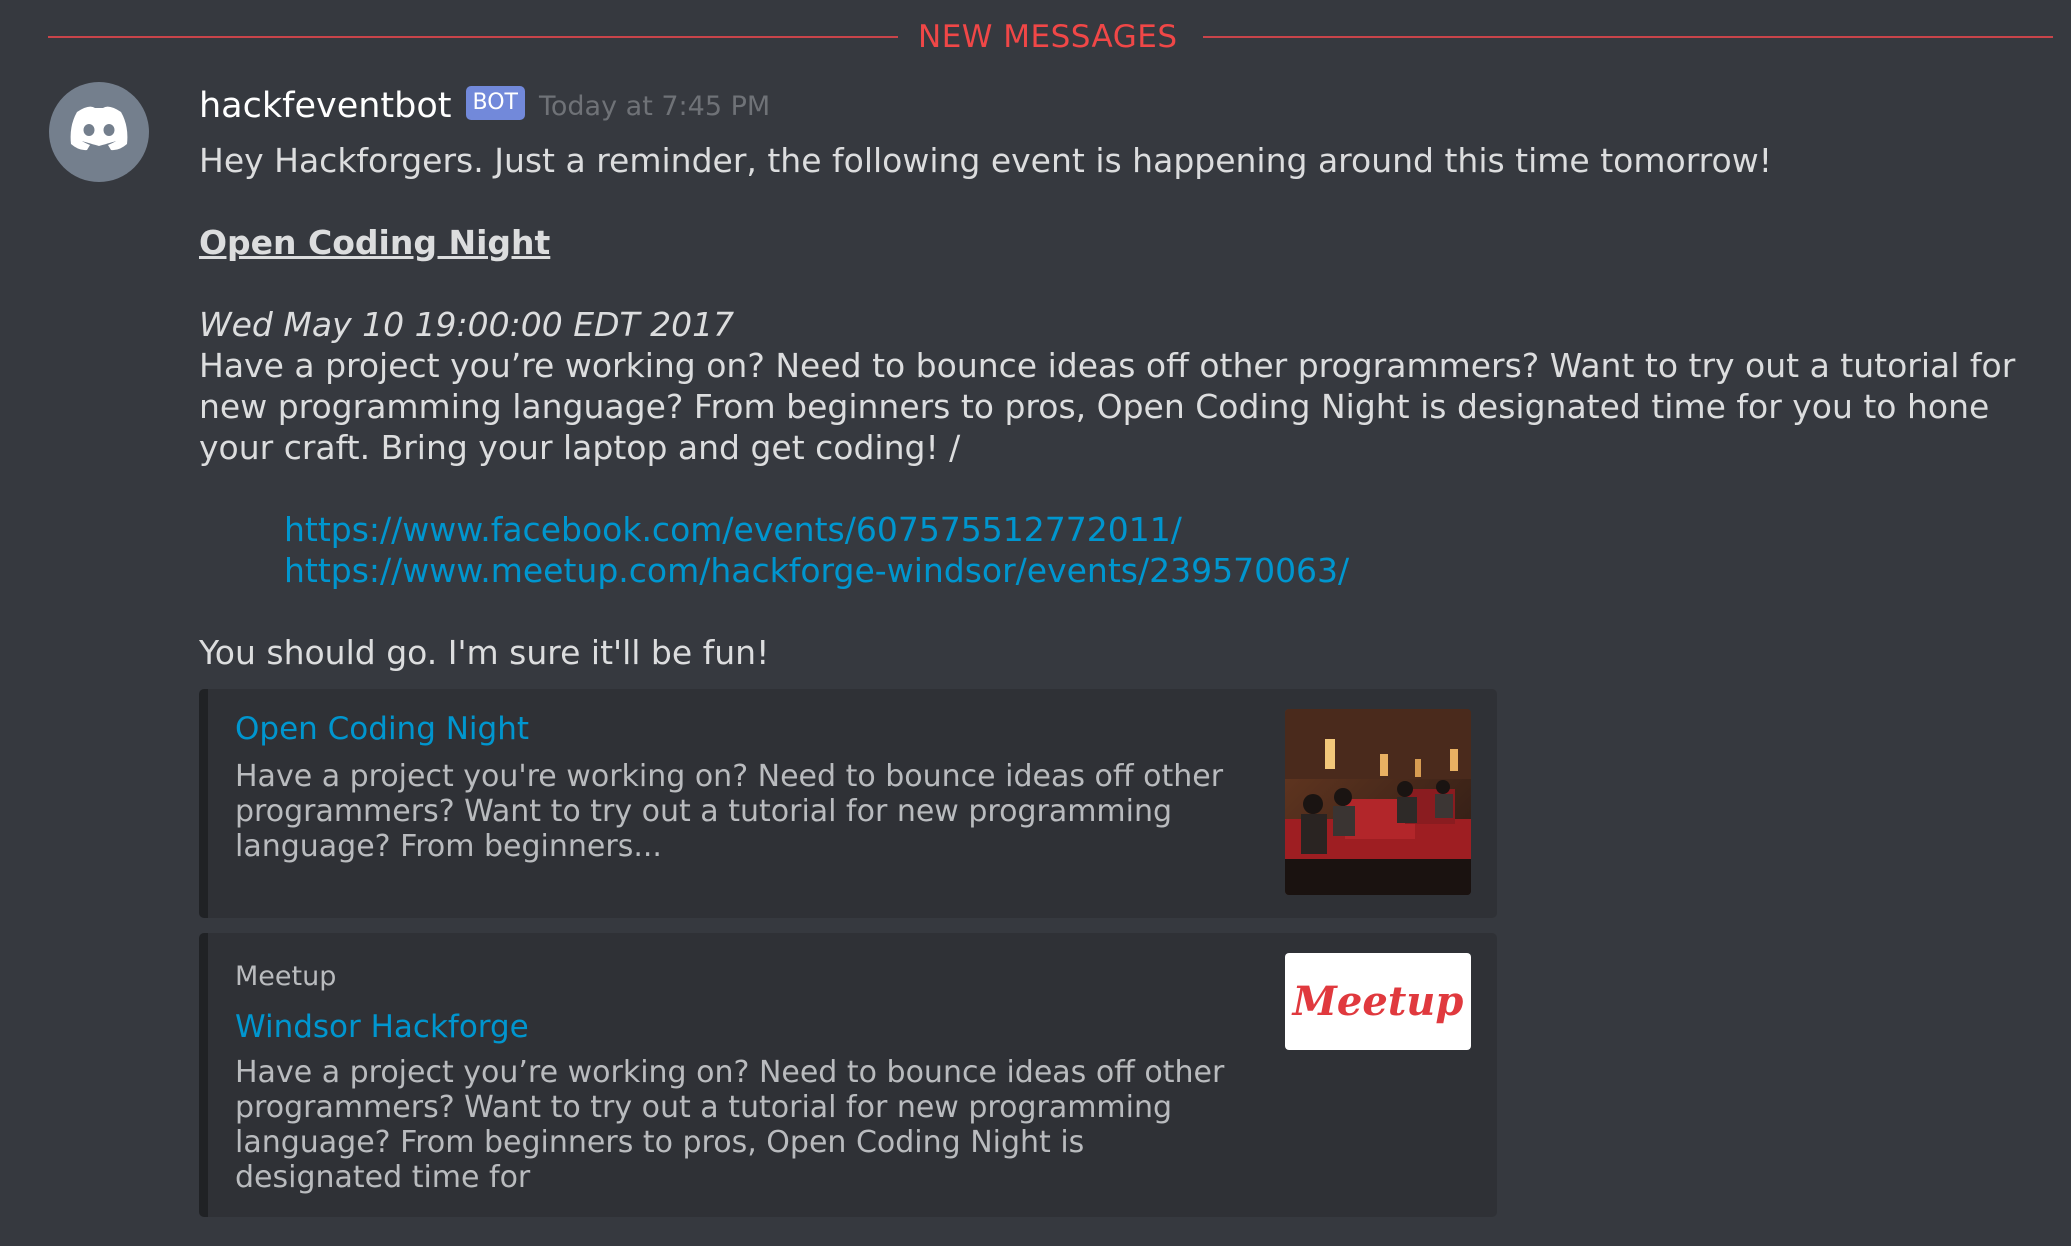 The height and width of the screenshot is (1246, 2071). I want to click on embed-thumbnail-photo, so click(1378, 802).